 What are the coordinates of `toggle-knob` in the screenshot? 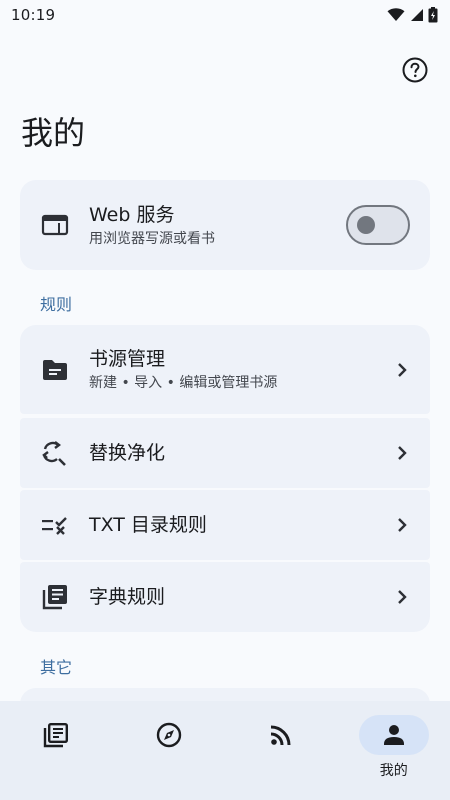 It's located at (366, 225).